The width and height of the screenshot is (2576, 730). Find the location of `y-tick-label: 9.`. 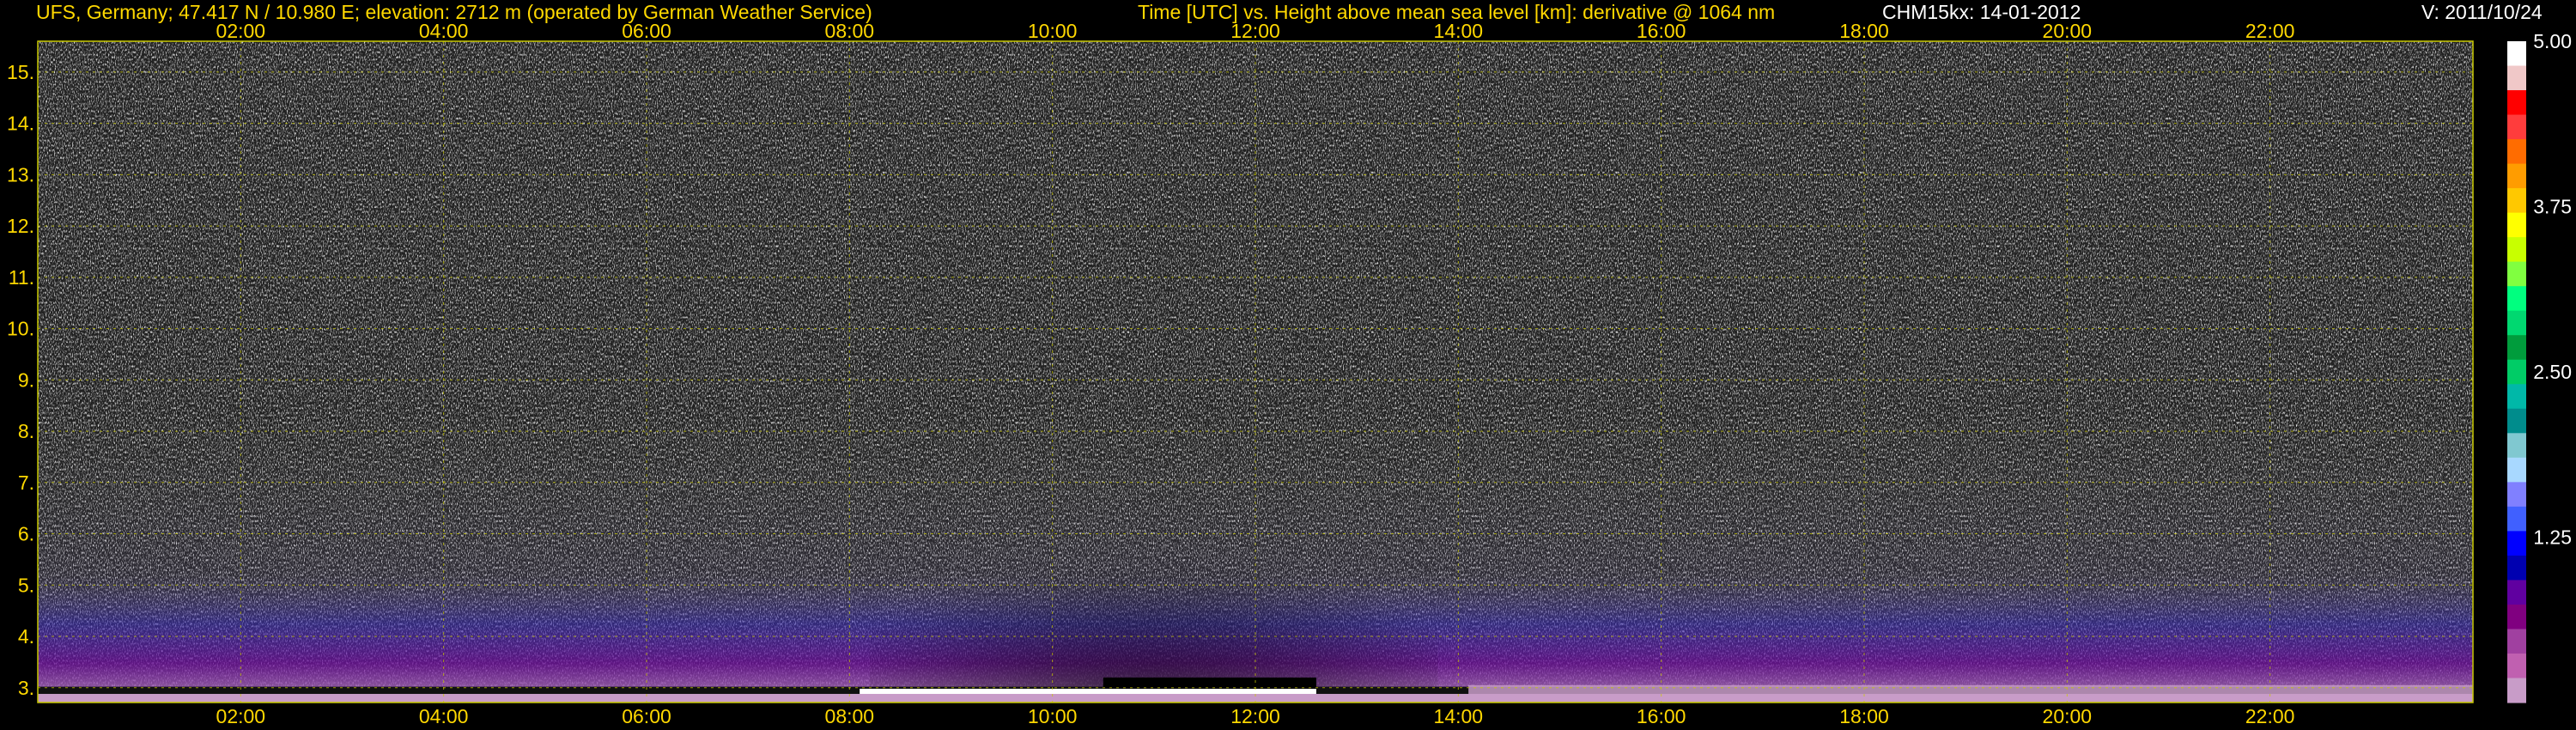

y-tick-label: 9. is located at coordinates (26, 379).